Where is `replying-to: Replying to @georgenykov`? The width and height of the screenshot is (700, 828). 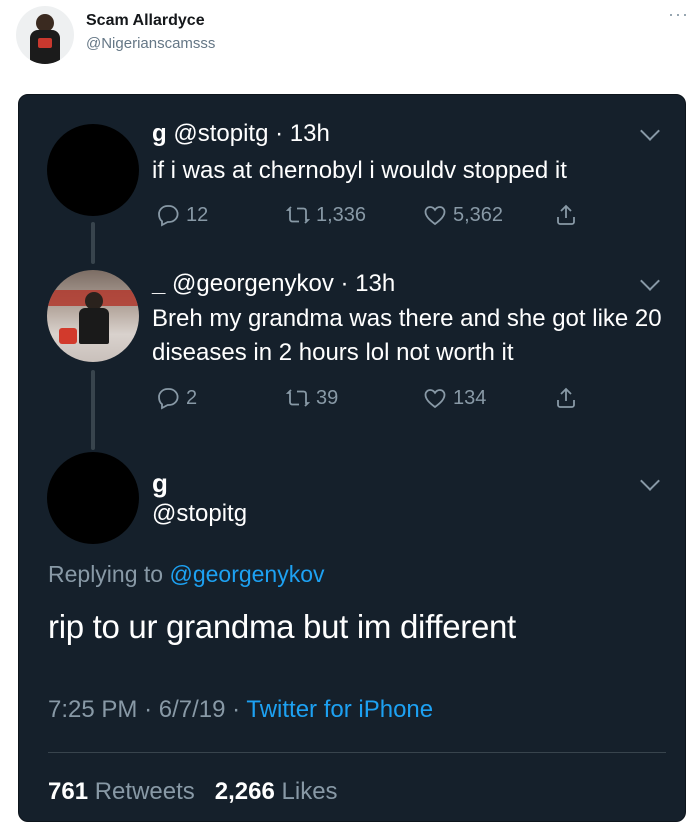
replying-to: Replying to @georgenykov is located at coordinates (186, 574).